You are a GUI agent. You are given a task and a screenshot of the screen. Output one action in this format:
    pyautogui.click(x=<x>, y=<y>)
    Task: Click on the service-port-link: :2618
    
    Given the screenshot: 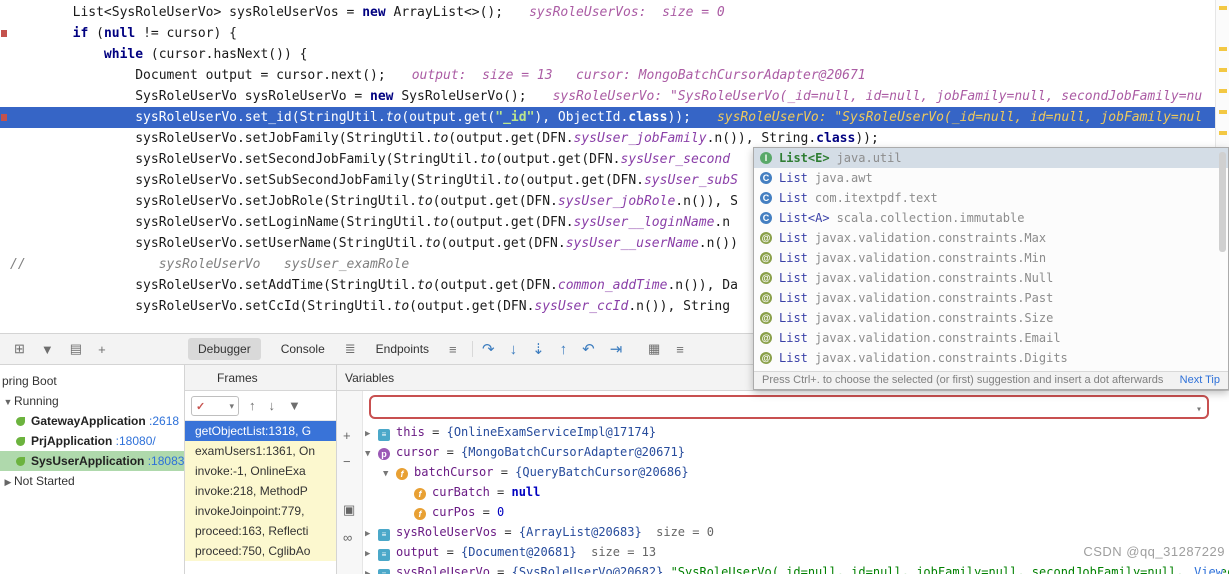 What is the action you would take?
    pyautogui.click(x=162, y=421)
    